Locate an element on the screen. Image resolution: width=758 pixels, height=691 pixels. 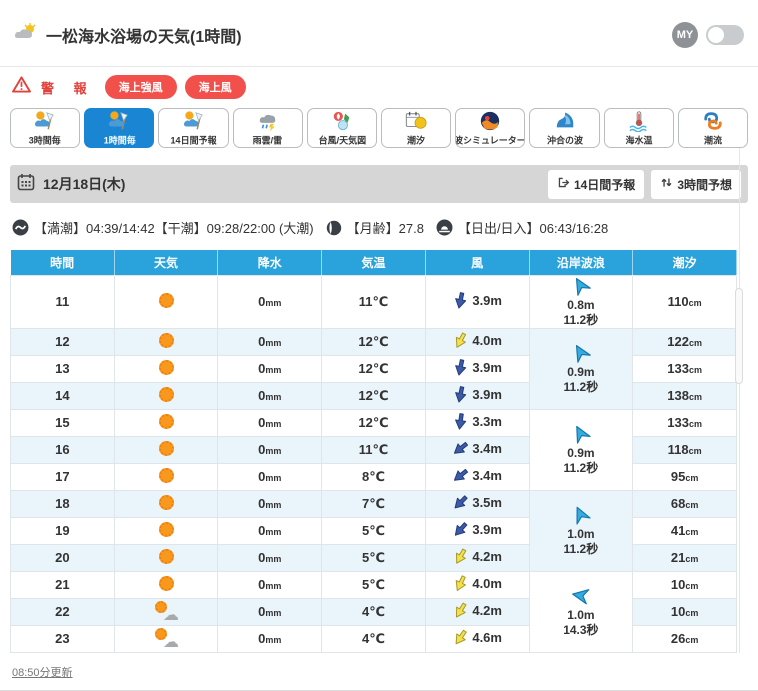
3hour-forecast-button: 3時間予想 is located at coordinates (696, 184).